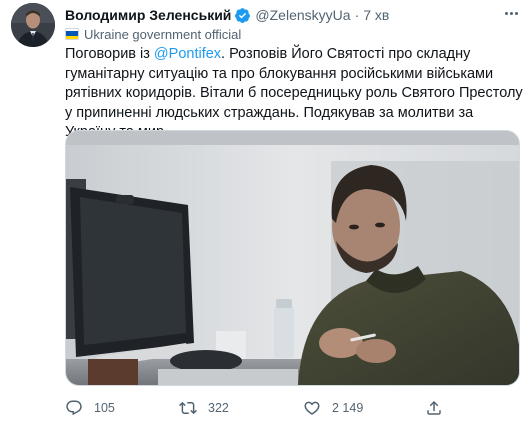  I want to click on ukraine-flag-icon, so click(72, 34).